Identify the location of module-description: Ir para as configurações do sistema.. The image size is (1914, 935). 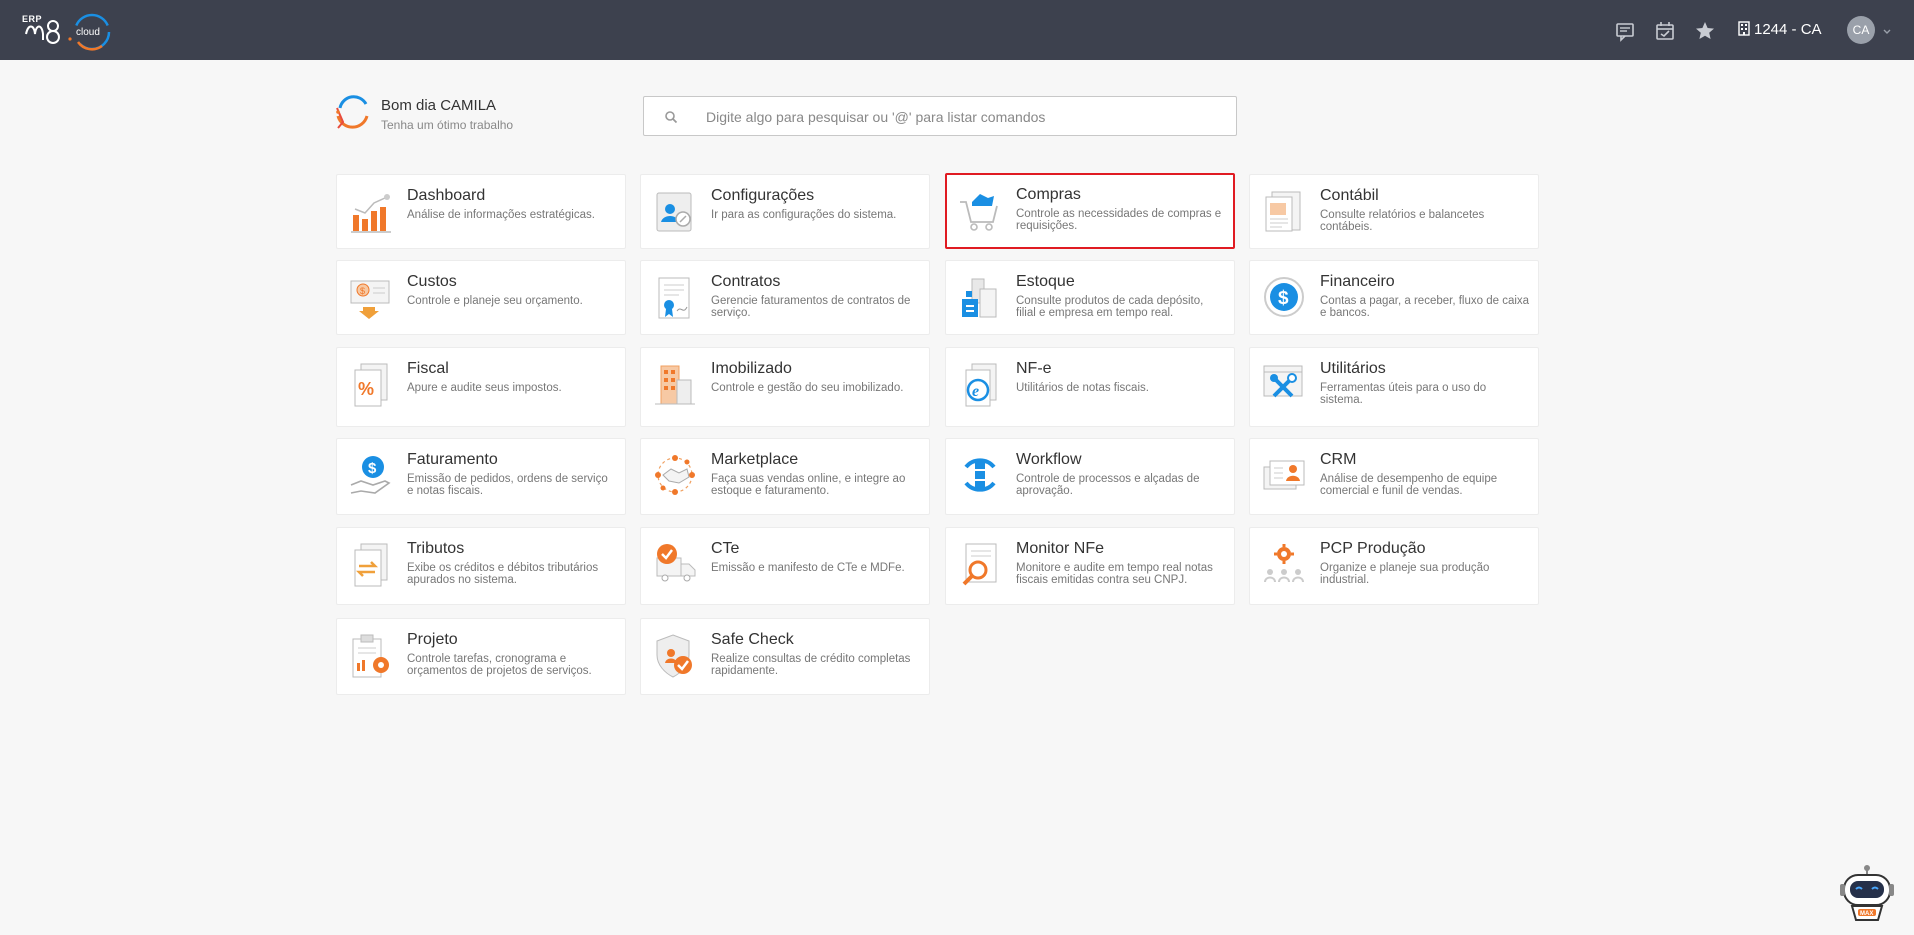
(804, 215).